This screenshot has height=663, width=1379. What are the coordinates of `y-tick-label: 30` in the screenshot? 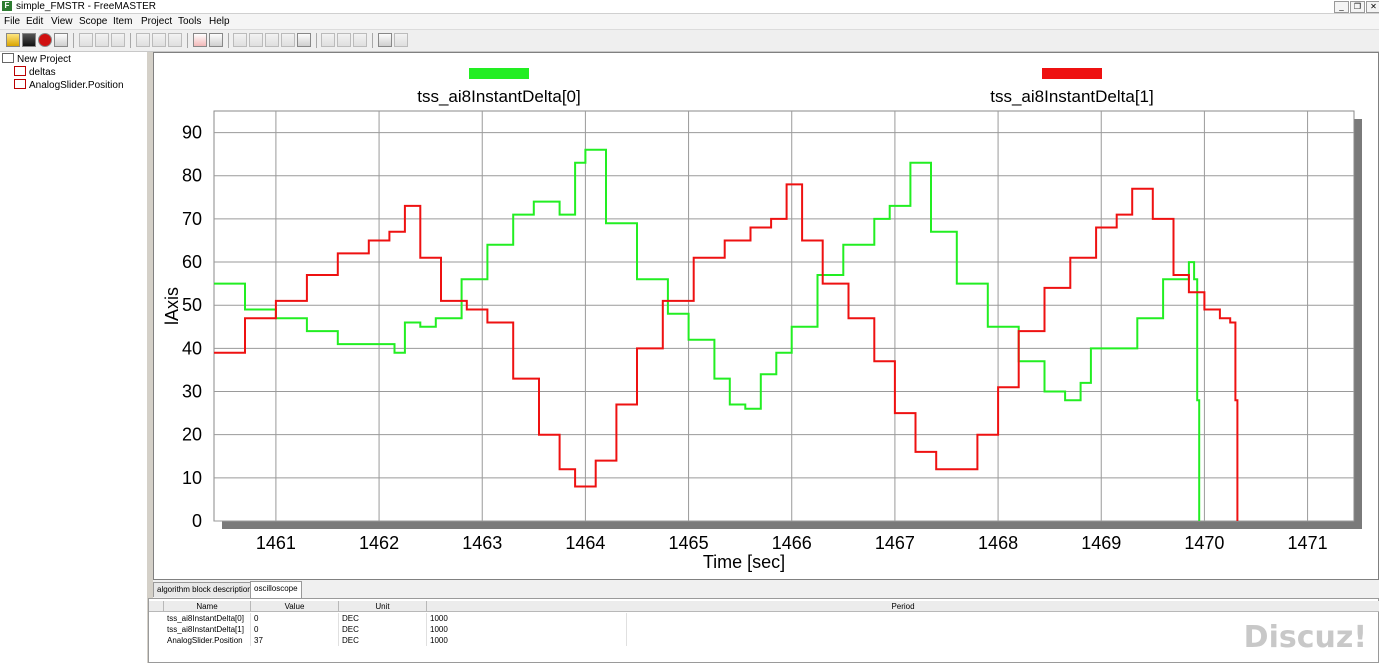 It's located at (192, 392).